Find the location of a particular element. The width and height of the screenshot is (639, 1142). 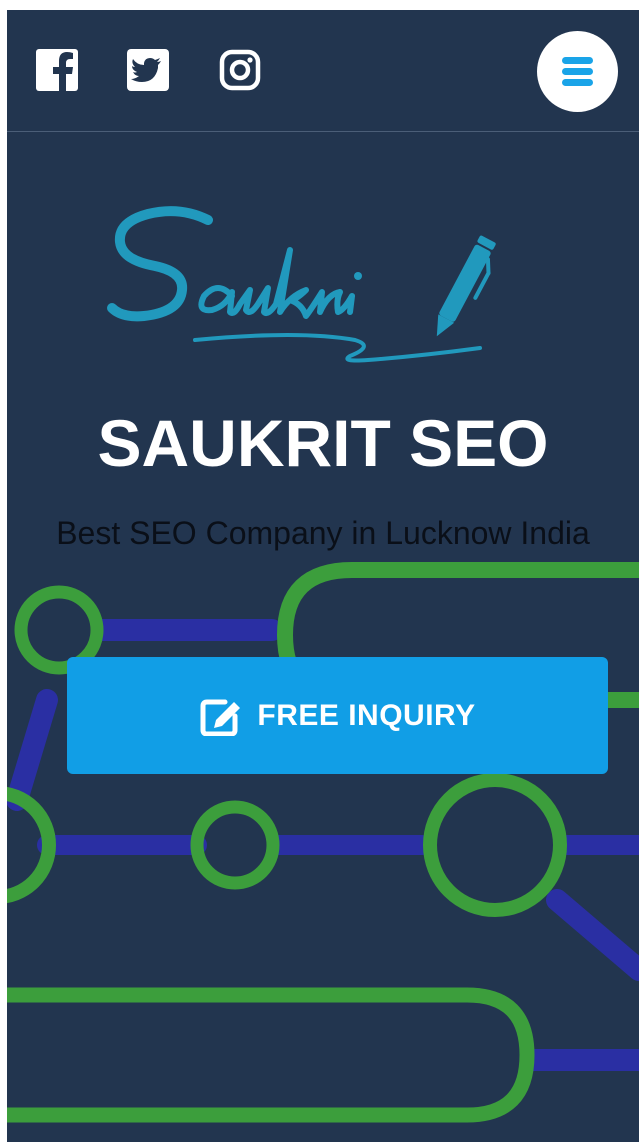

free-inquiry-label: FREE INQUIRY is located at coordinates (366, 715).